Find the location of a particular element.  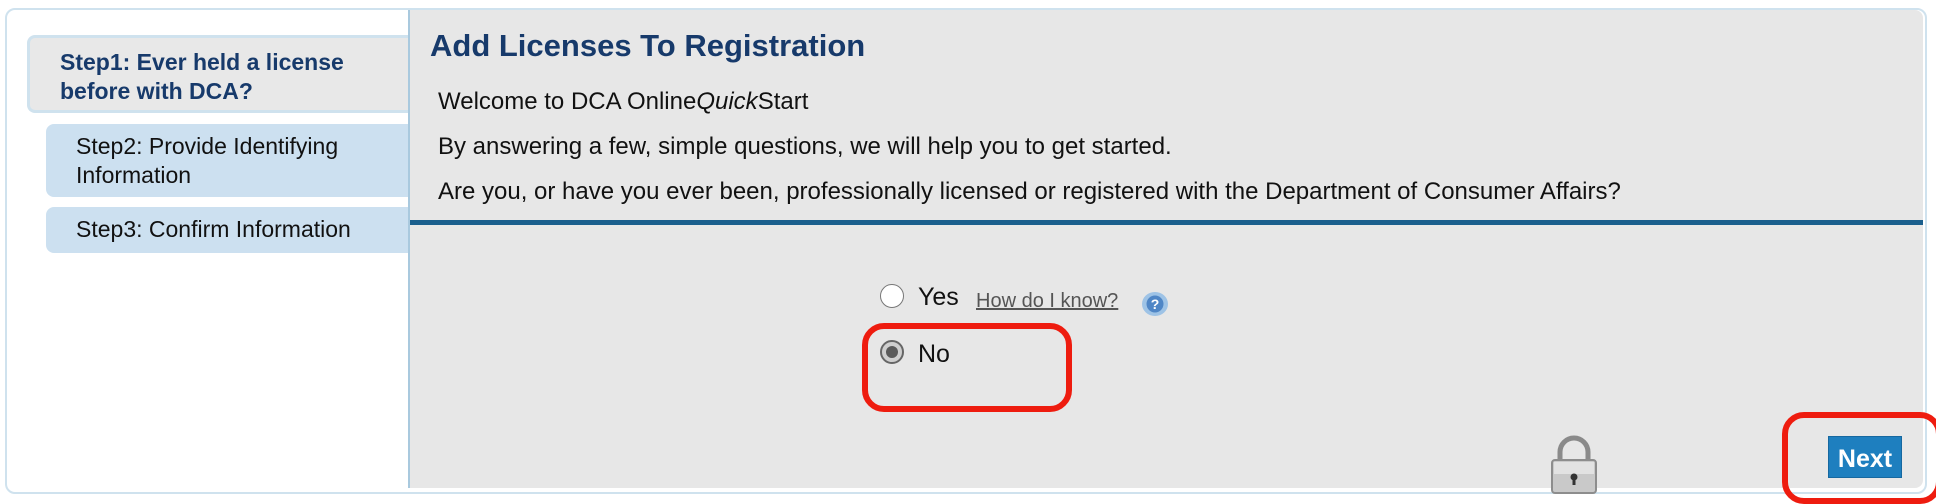

welcome-italic: Quick is located at coordinates (727, 101).